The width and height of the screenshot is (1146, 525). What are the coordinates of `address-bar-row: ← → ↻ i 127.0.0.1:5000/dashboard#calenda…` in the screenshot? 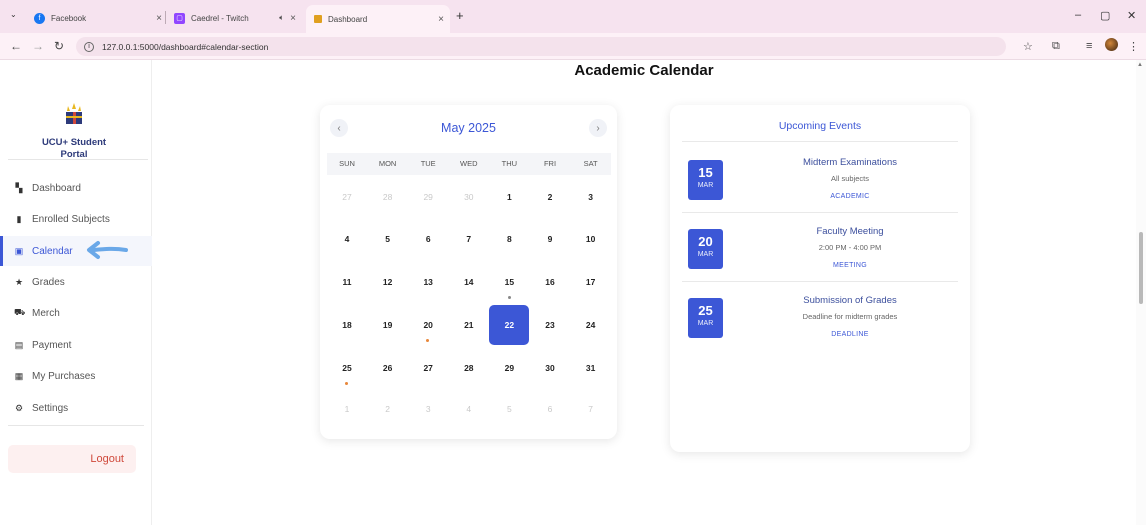 It's located at (573, 46).